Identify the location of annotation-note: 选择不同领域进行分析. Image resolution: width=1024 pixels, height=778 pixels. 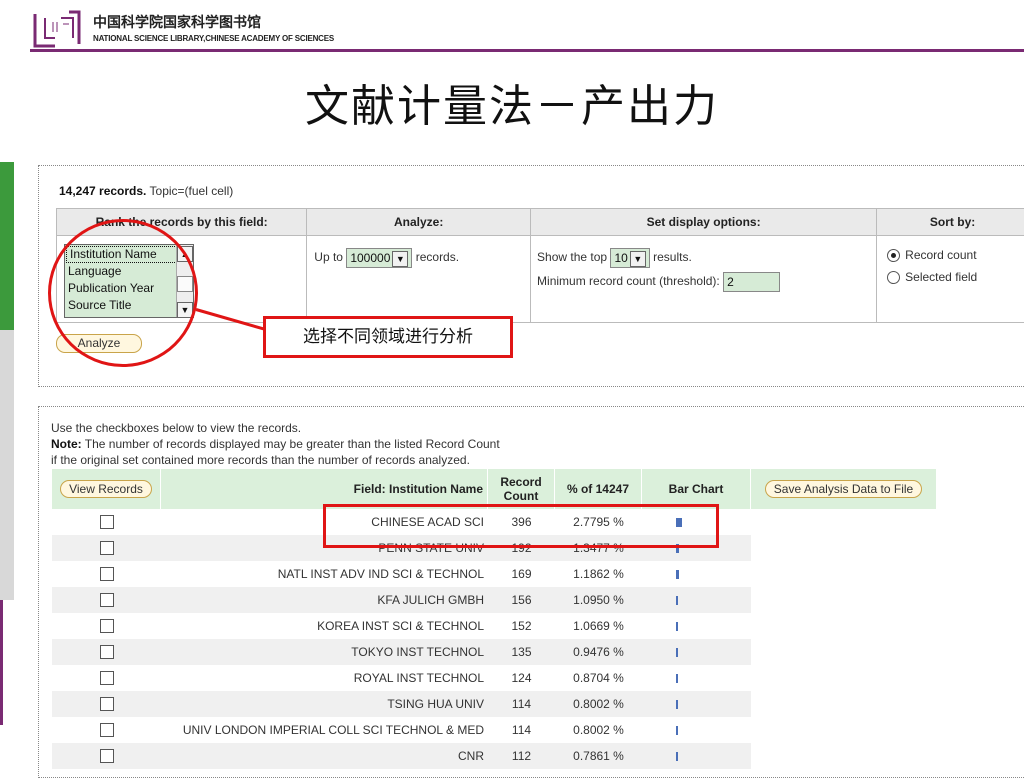
(388, 337).